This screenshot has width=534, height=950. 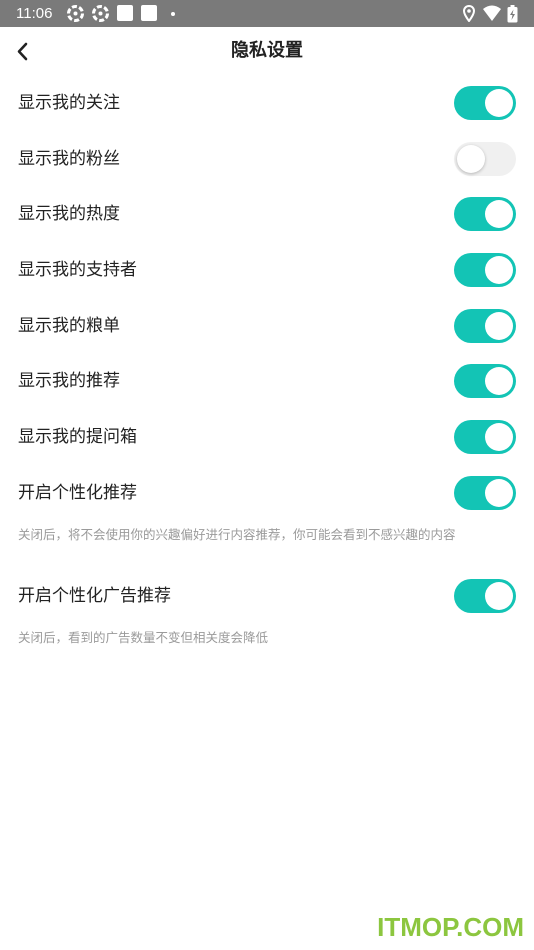 I want to click on setting-label: 显示我的热度, so click(x=69, y=214).